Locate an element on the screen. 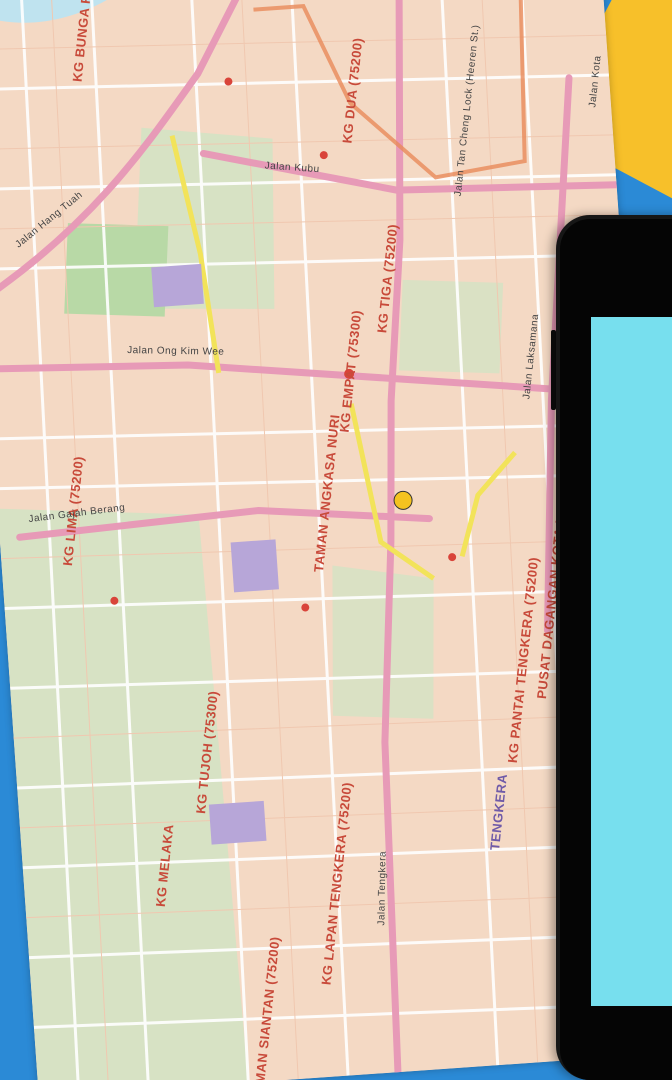 The width and height of the screenshot is (672, 1080). smartphone is located at coordinates (614, 647).